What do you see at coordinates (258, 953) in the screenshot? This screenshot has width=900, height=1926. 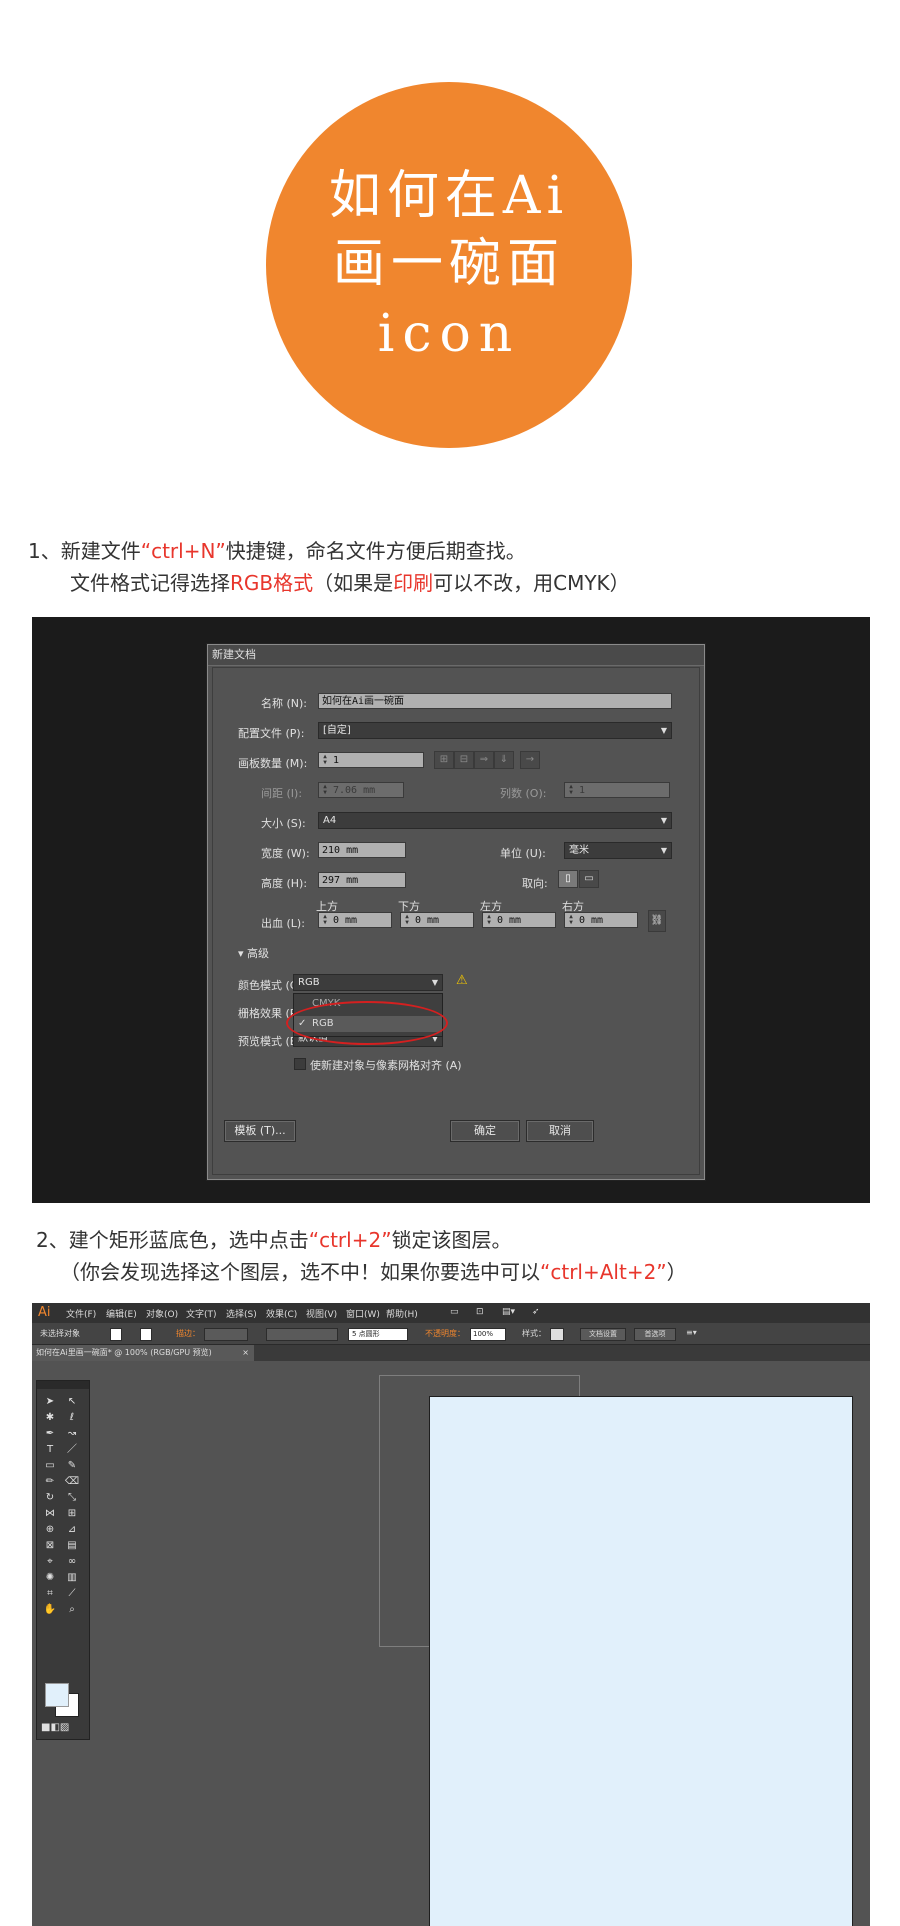 I see `advanced-label: 高级` at bounding box center [258, 953].